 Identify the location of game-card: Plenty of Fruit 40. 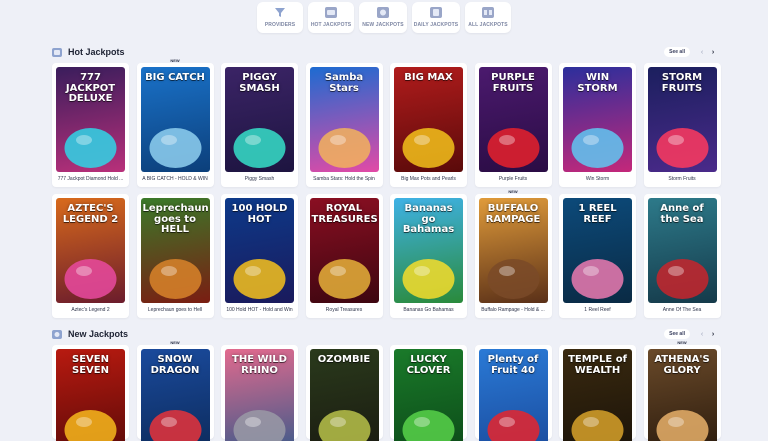
(513, 393).